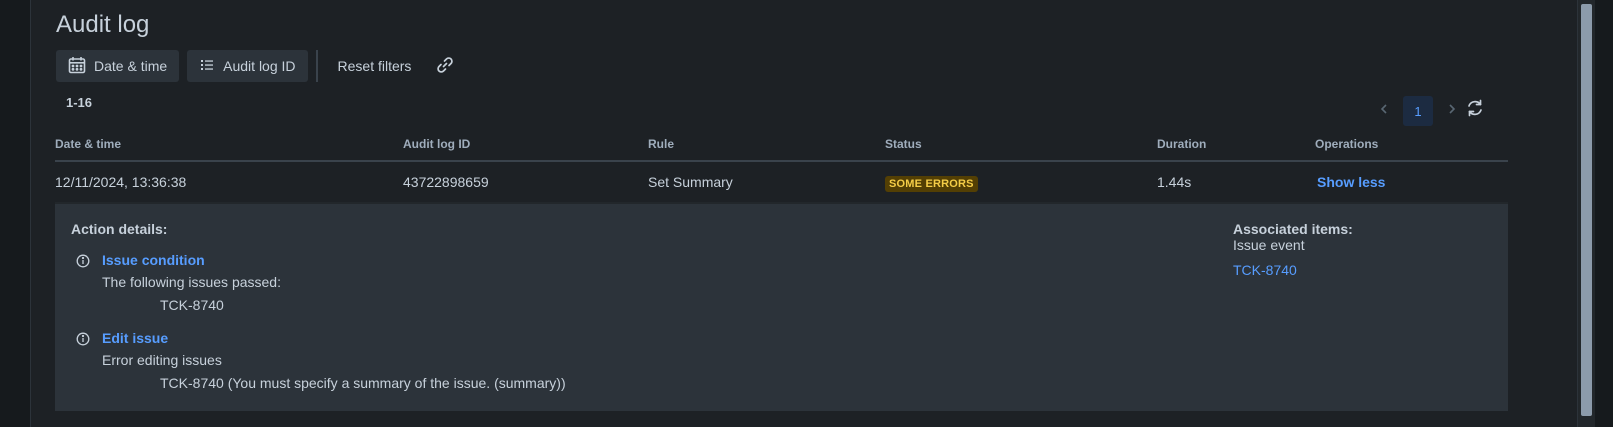  I want to click on pagination: 1, so click(1418, 111).